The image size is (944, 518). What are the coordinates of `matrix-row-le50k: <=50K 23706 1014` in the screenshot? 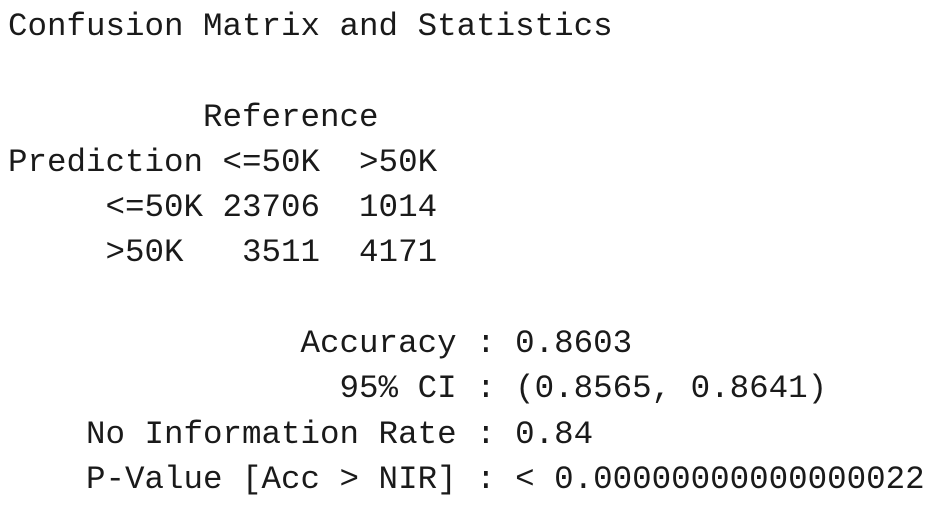 It's located at (223, 208).